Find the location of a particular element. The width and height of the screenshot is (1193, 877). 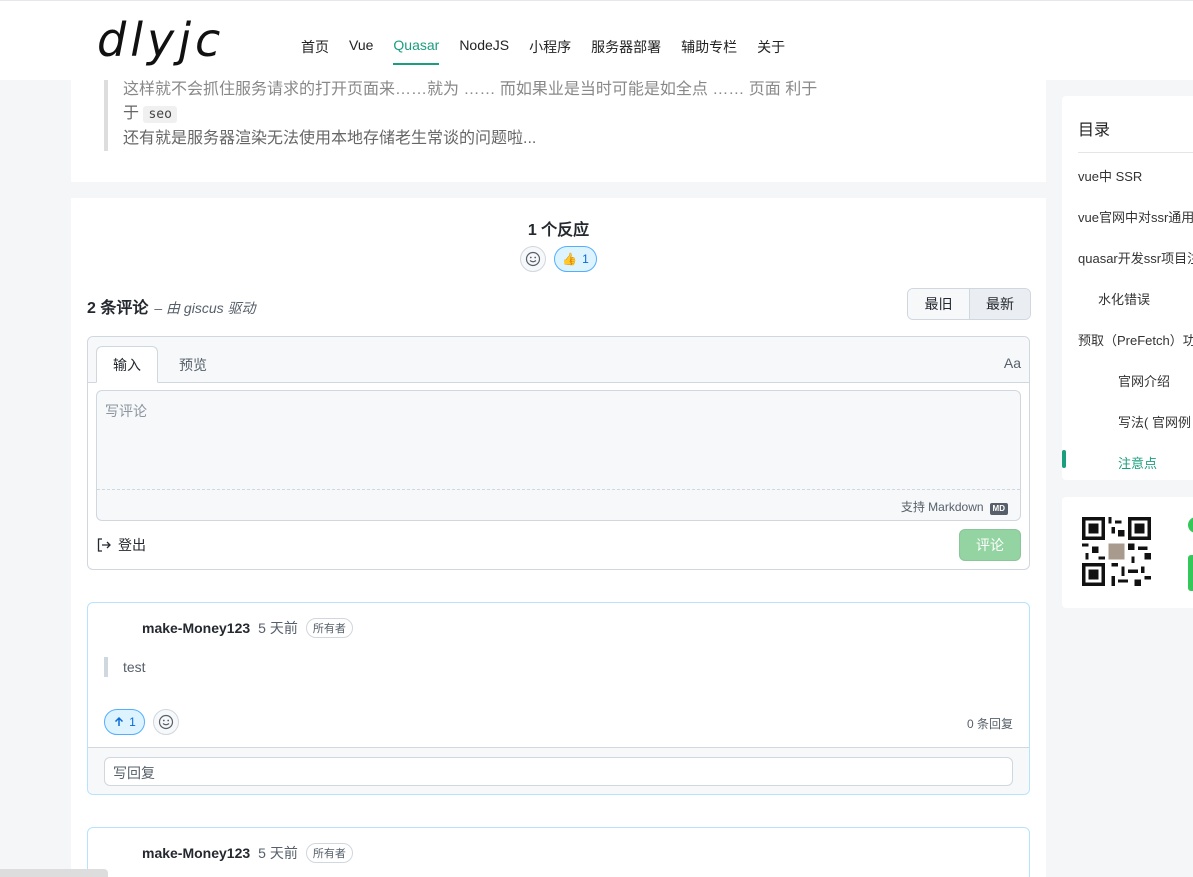

toc-item: vue中 SSR is located at coordinates (1110, 175).